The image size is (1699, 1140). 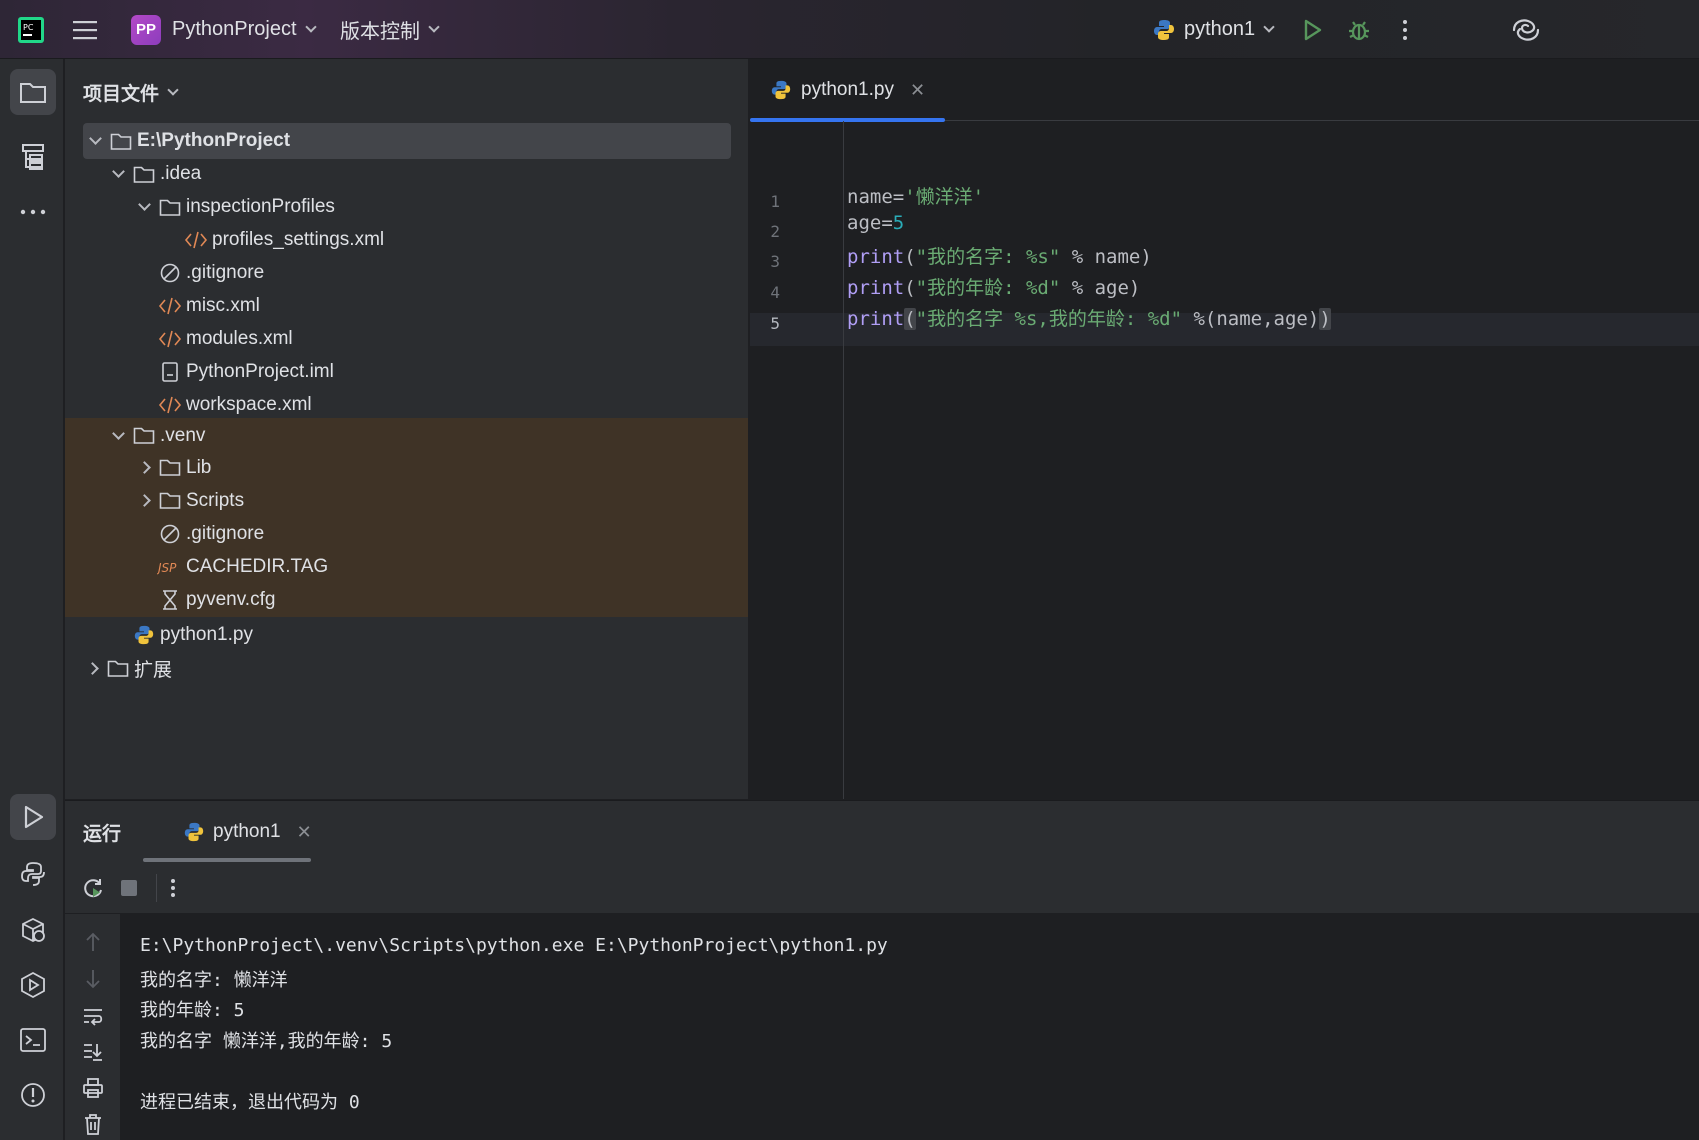 What do you see at coordinates (93, 979) in the screenshot?
I see `scroll-down-icon` at bounding box center [93, 979].